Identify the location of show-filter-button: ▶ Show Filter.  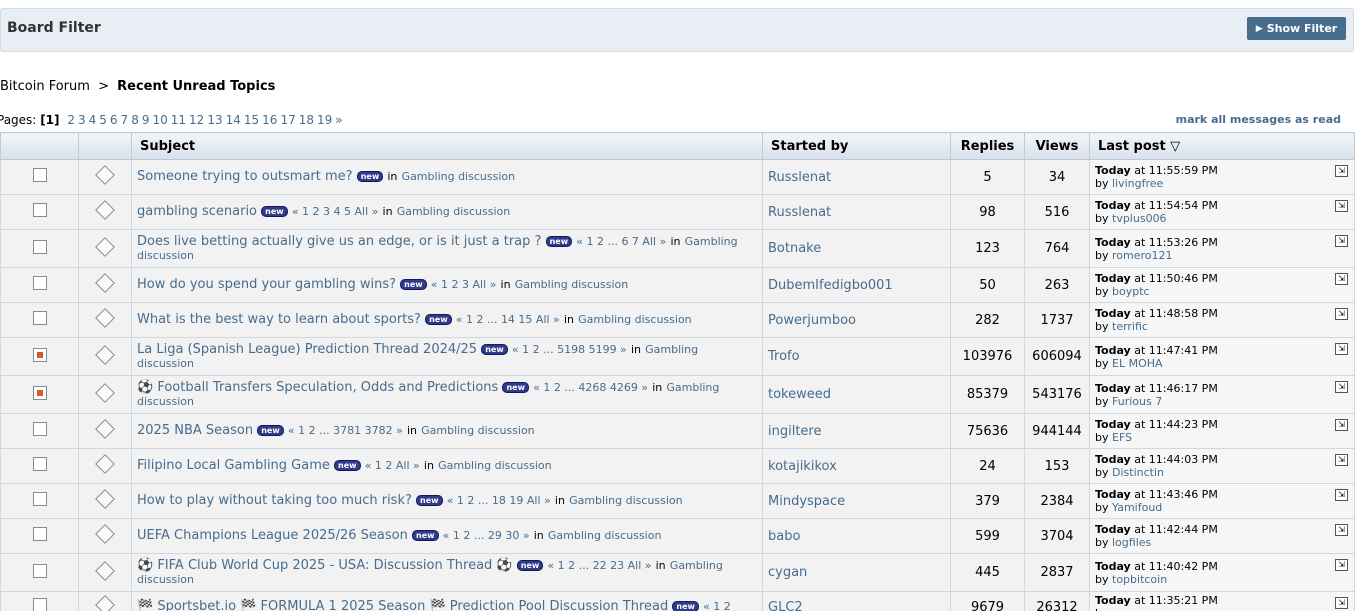
(1296, 28).